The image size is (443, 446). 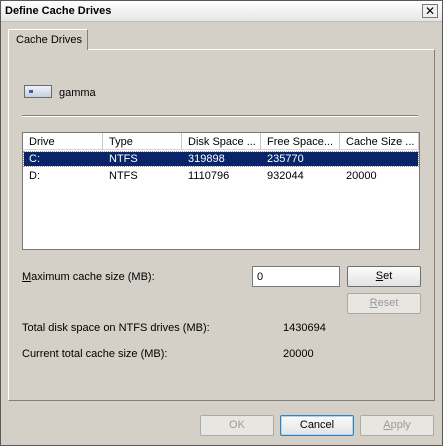 What do you see at coordinates (361, 176) in the screenshot?
I see `cache-size-cell: 20000` at bounding box center [361, 176].